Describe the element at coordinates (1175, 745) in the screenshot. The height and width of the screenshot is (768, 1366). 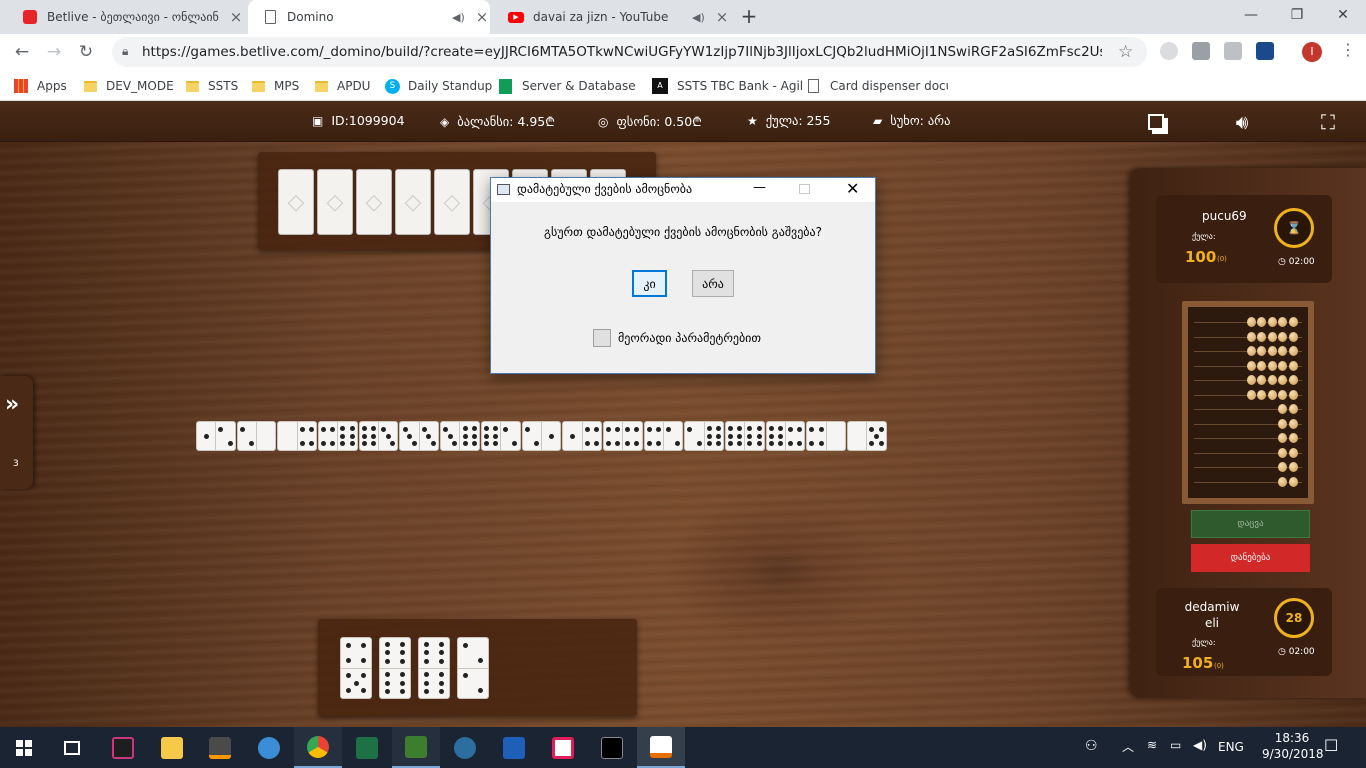
I see `battery-icon: ▭` at that location.